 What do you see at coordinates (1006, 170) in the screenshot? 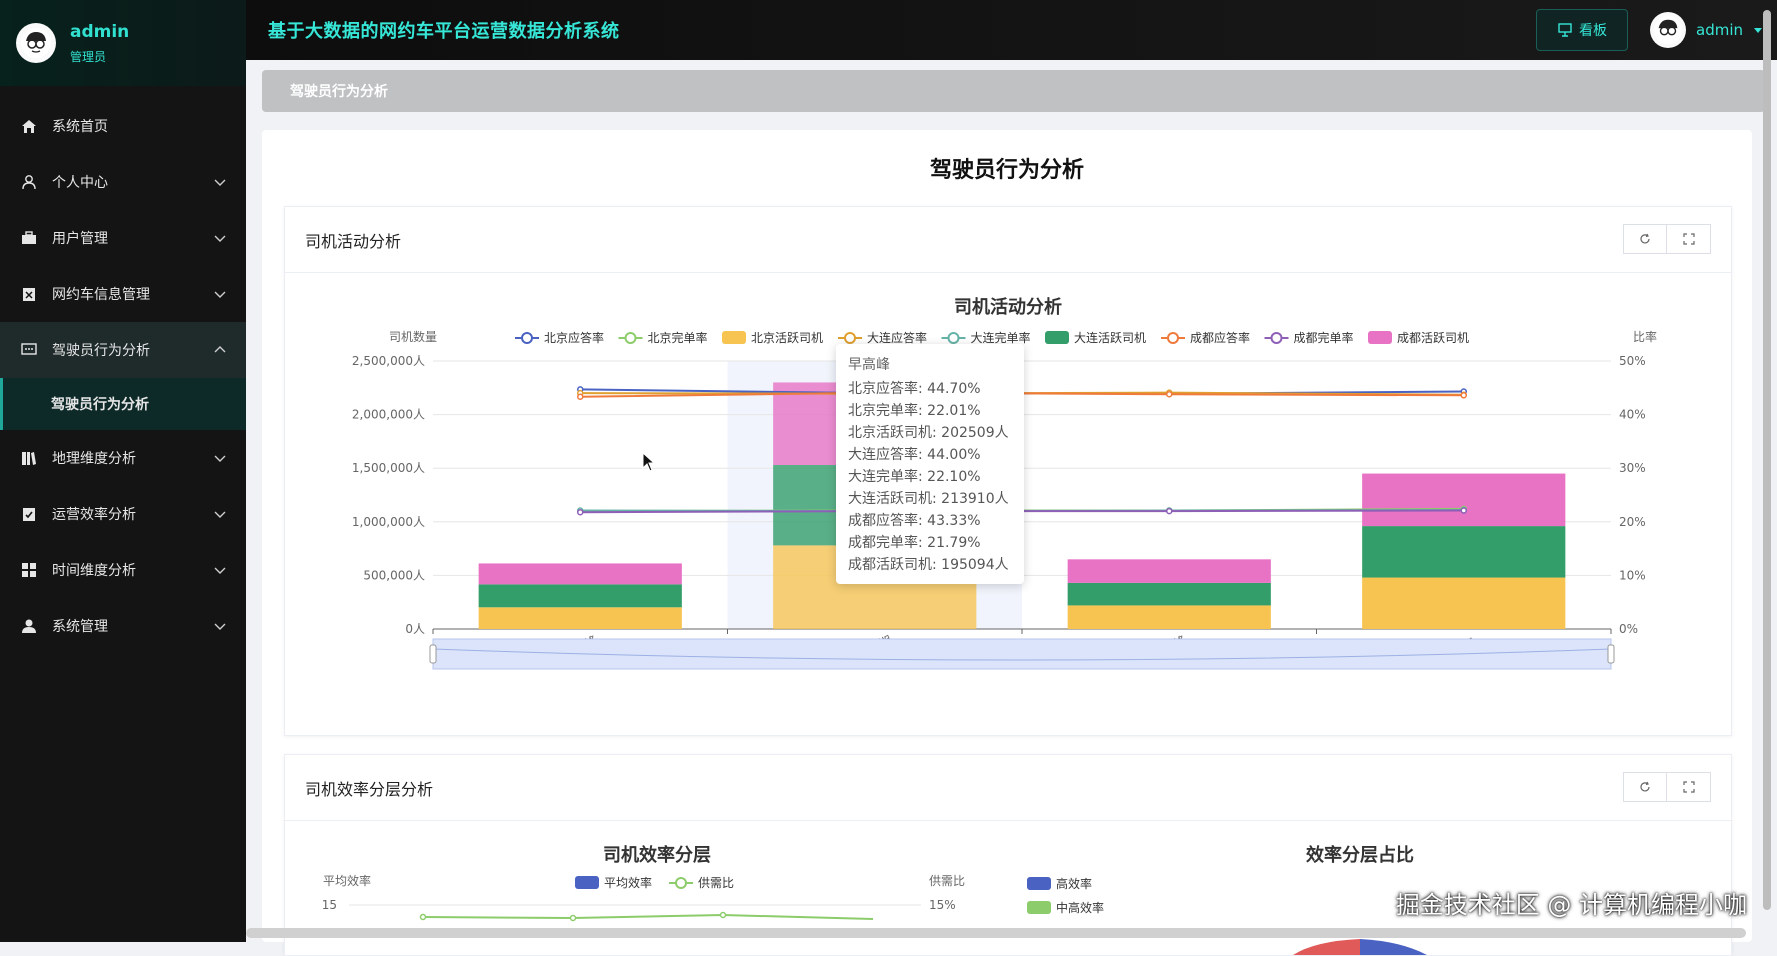
I see `page-title: 驾驶员行为分析` at bounding box center [1006, 170].